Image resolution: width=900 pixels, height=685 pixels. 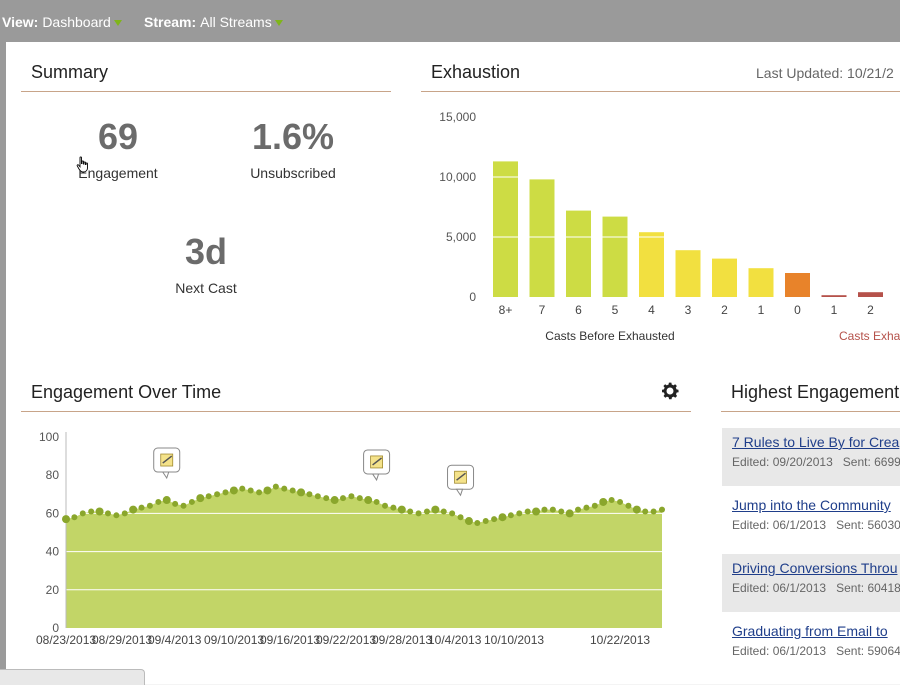 I want to click on list-item-title-link: 7 Rules to Live By for Crea, so click(x=815, y=442).